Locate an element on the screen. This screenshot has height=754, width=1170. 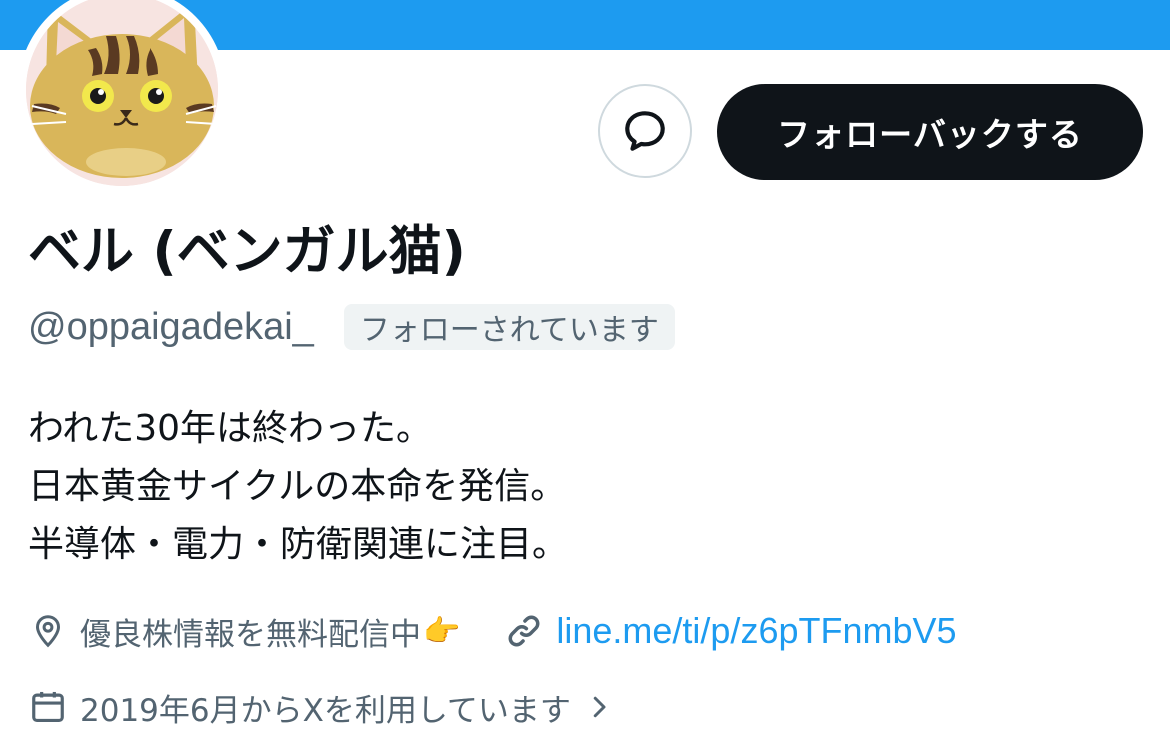
message-button is located at coordinates (645, 131).